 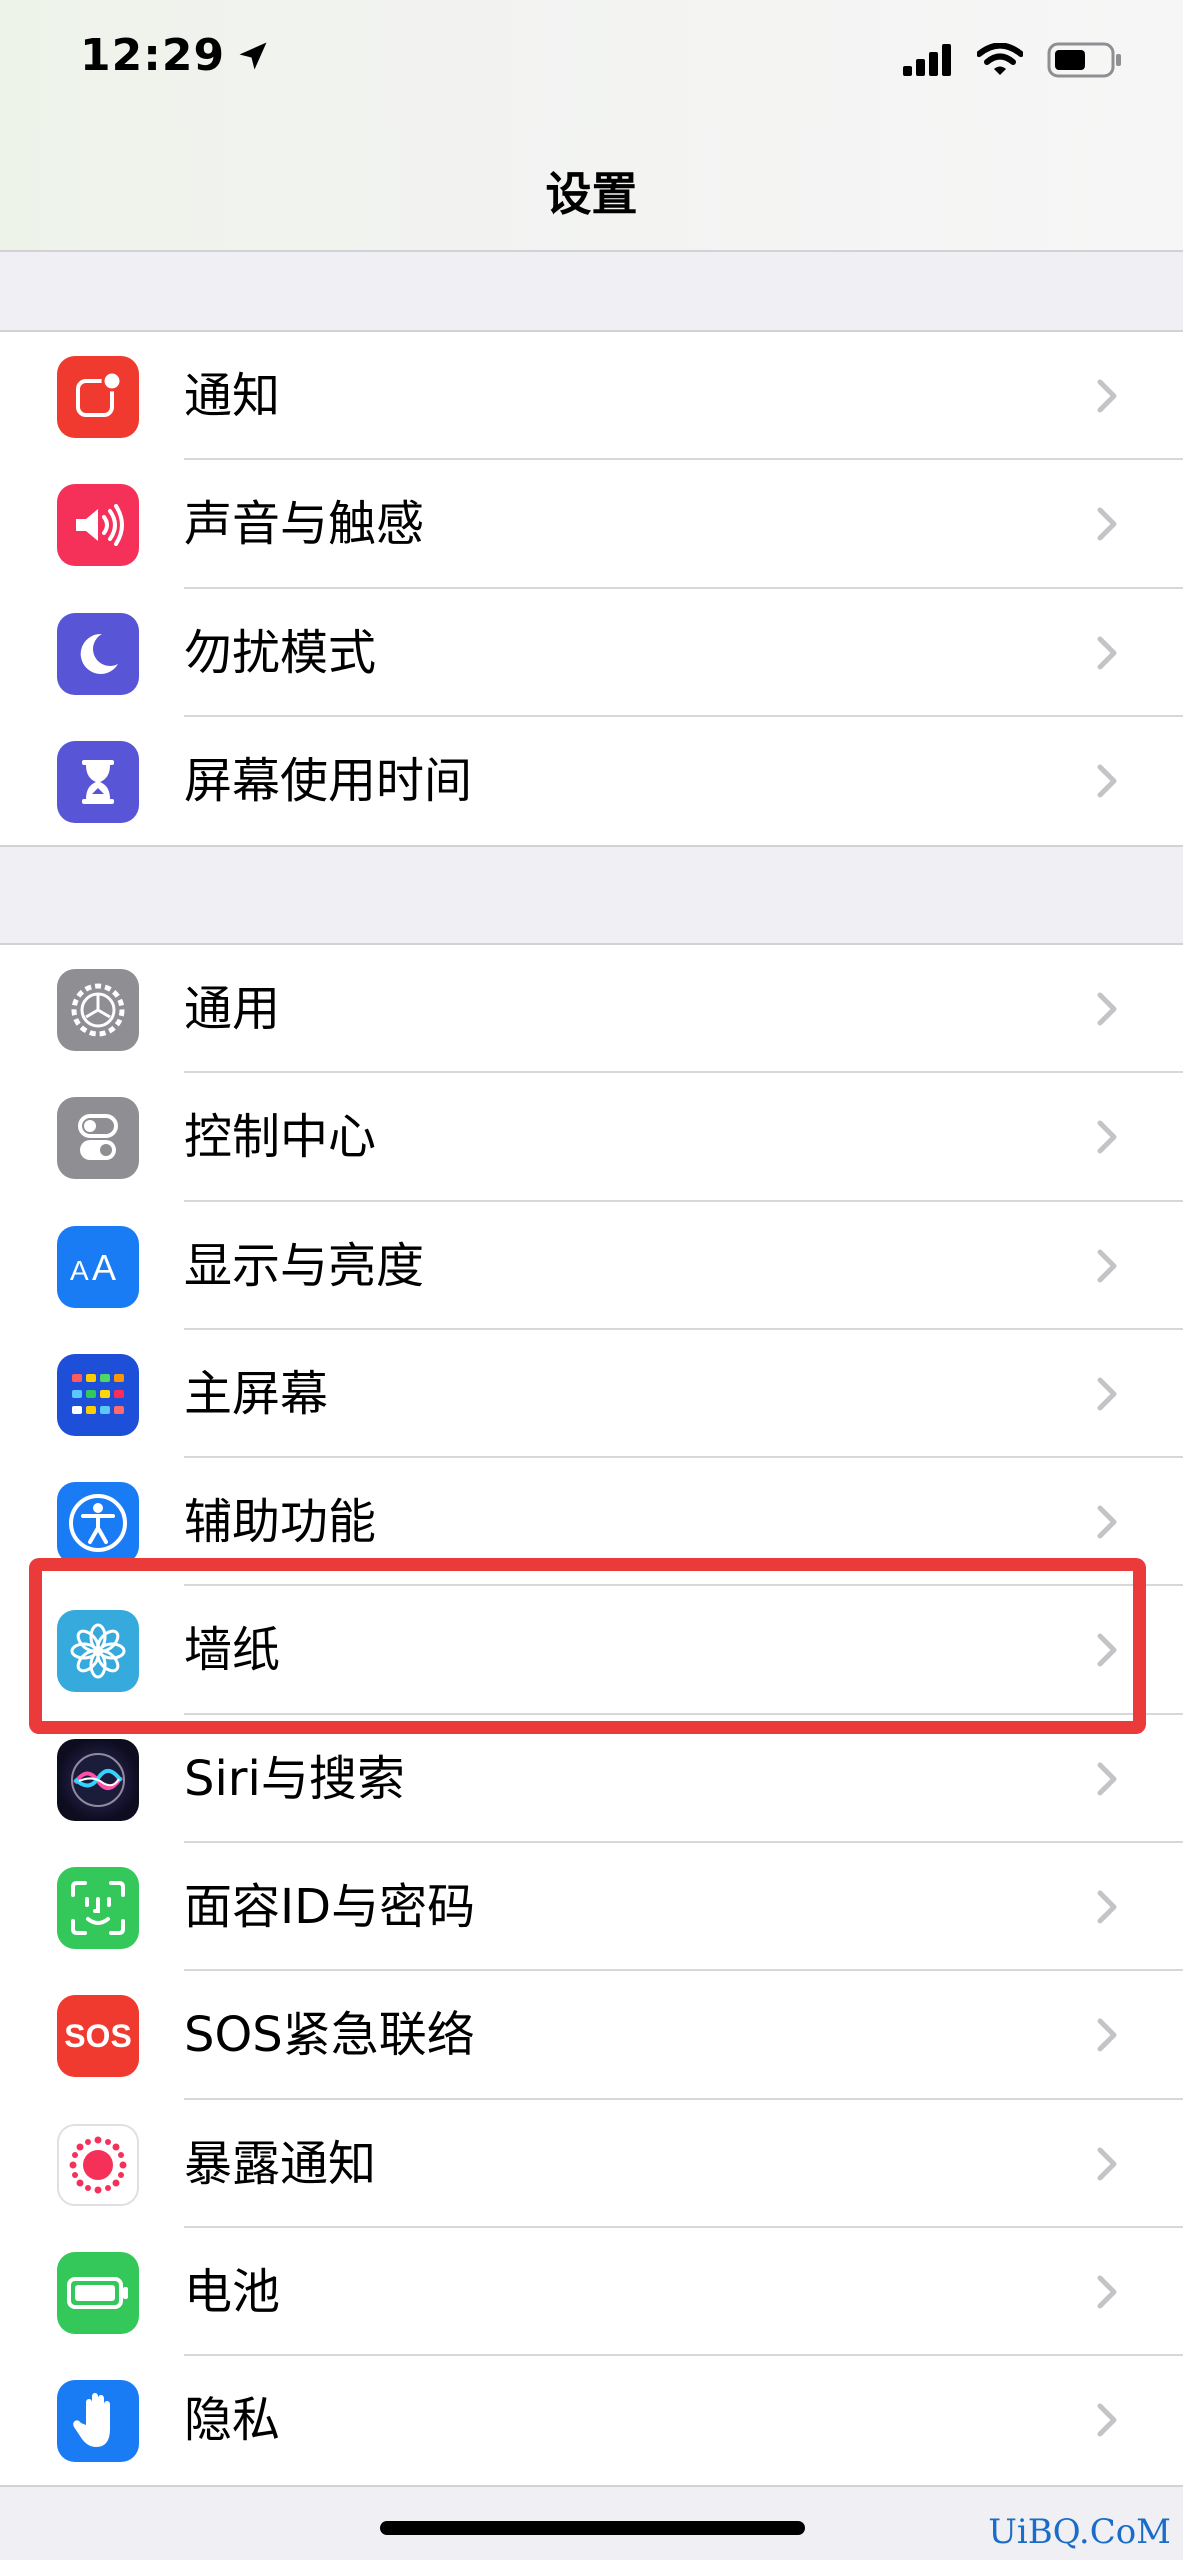 I want to click on settings-item-label: 主屏幕, so click(x=256, y=1393).